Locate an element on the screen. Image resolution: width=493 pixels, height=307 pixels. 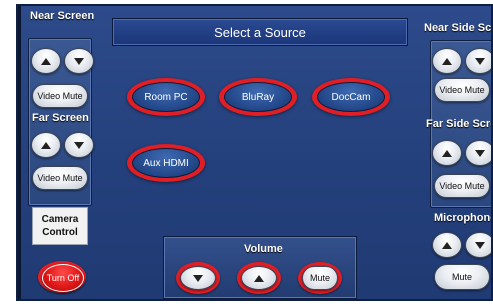
volume-mute-highlight: Mute is located at coordinates (320, 278).